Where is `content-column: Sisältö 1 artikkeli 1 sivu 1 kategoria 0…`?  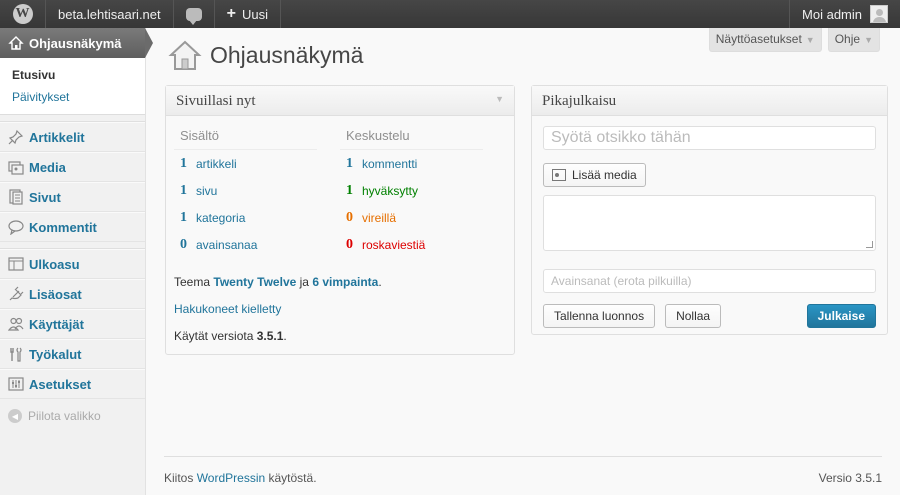
content-column: Sisältö 1 artikkeli 1 sivu 1 kategoria 0… is located at coordinates (245, 192).